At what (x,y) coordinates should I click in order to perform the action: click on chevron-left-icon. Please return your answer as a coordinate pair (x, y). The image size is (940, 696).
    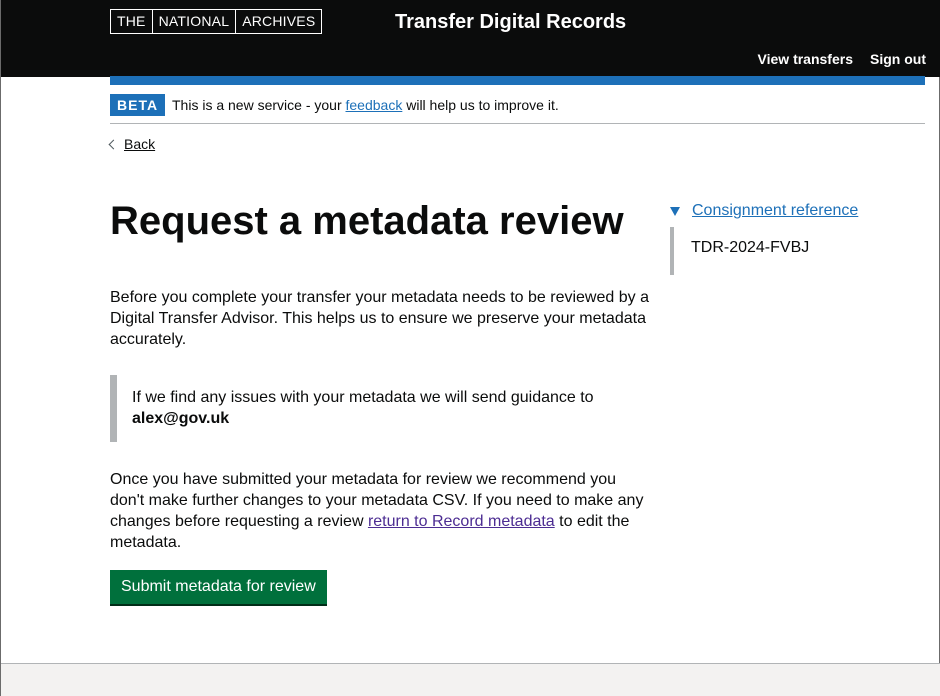
    Looking at the image, I should click on (113, 144).